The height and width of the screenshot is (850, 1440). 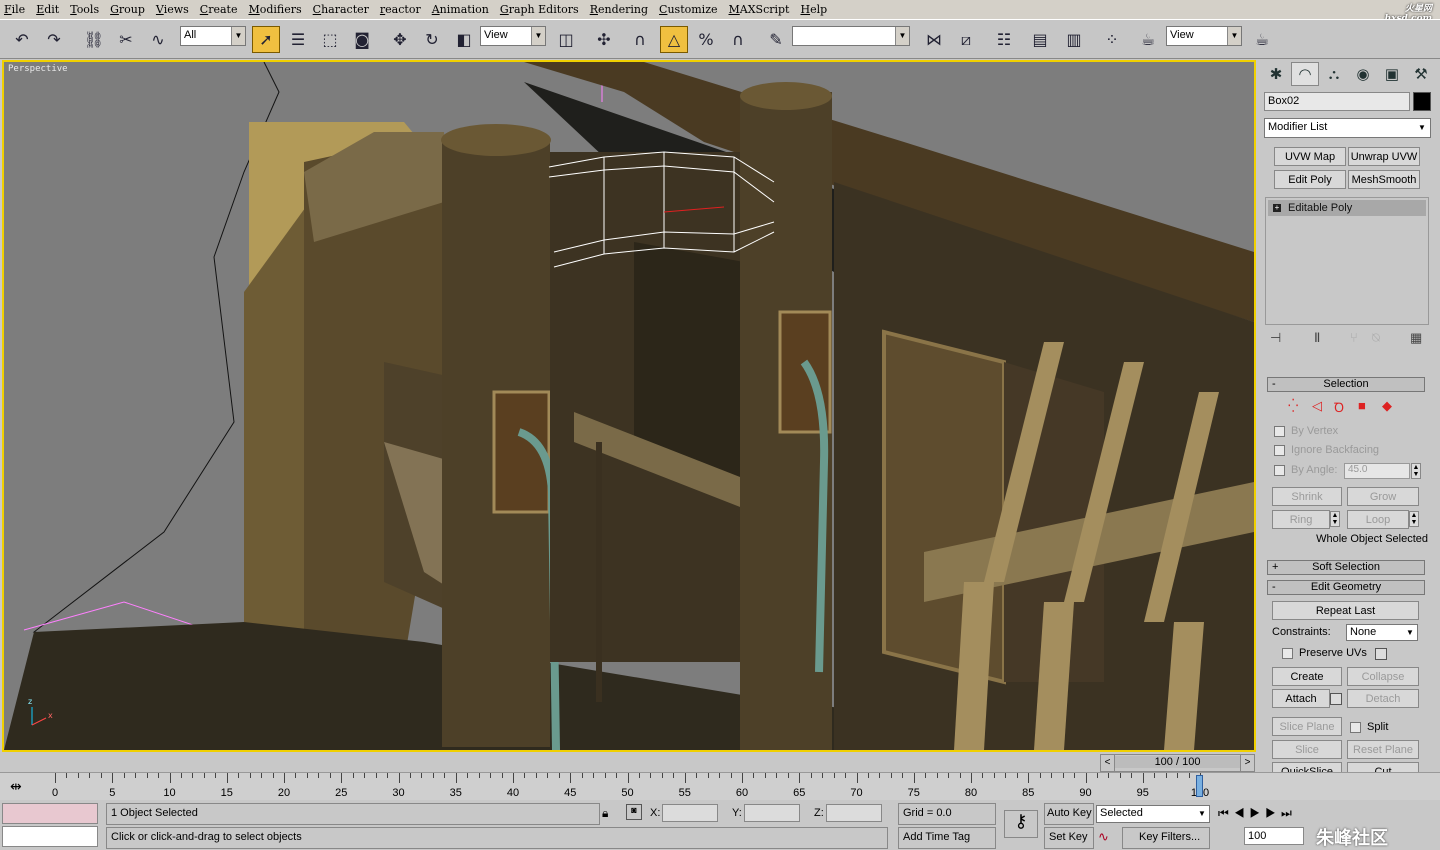 I want to click on set-key-button: Set Key, so click(x=1069, y=838).